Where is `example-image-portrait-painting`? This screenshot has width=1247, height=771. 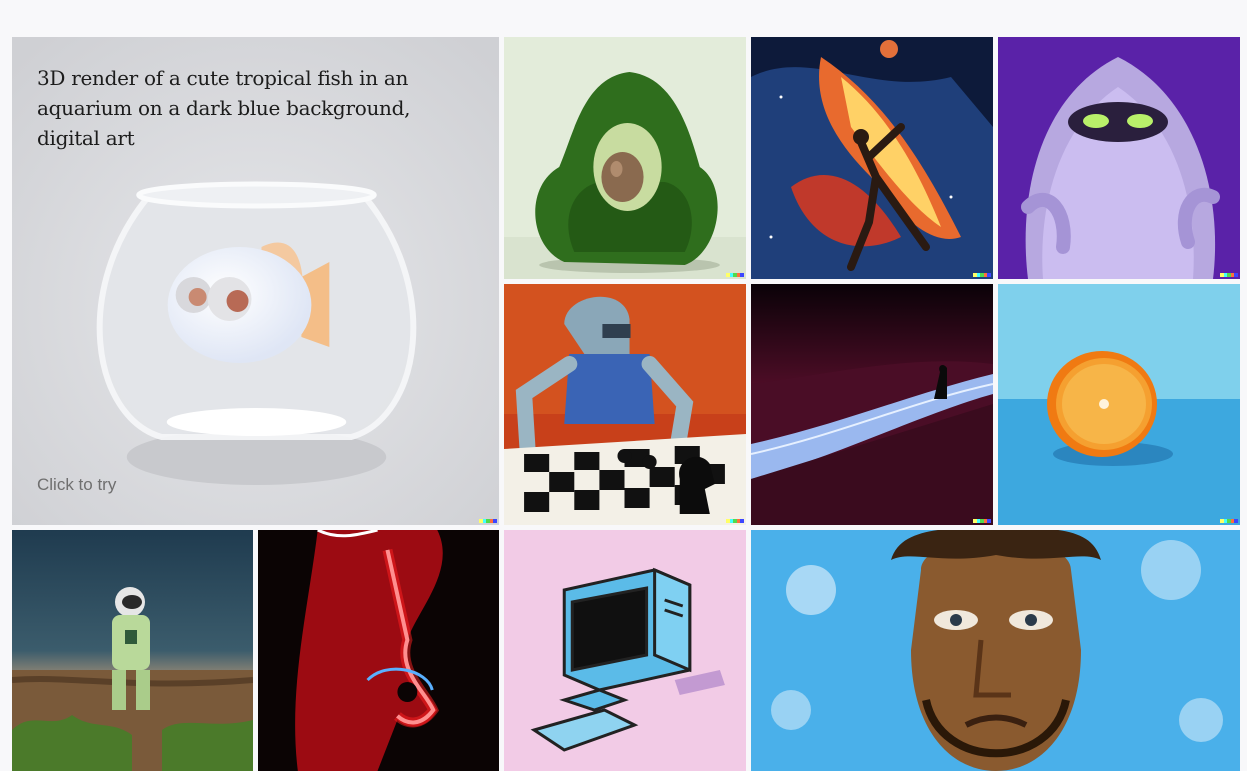 example-image-portrait-painting is located at coordinates (995, 650).